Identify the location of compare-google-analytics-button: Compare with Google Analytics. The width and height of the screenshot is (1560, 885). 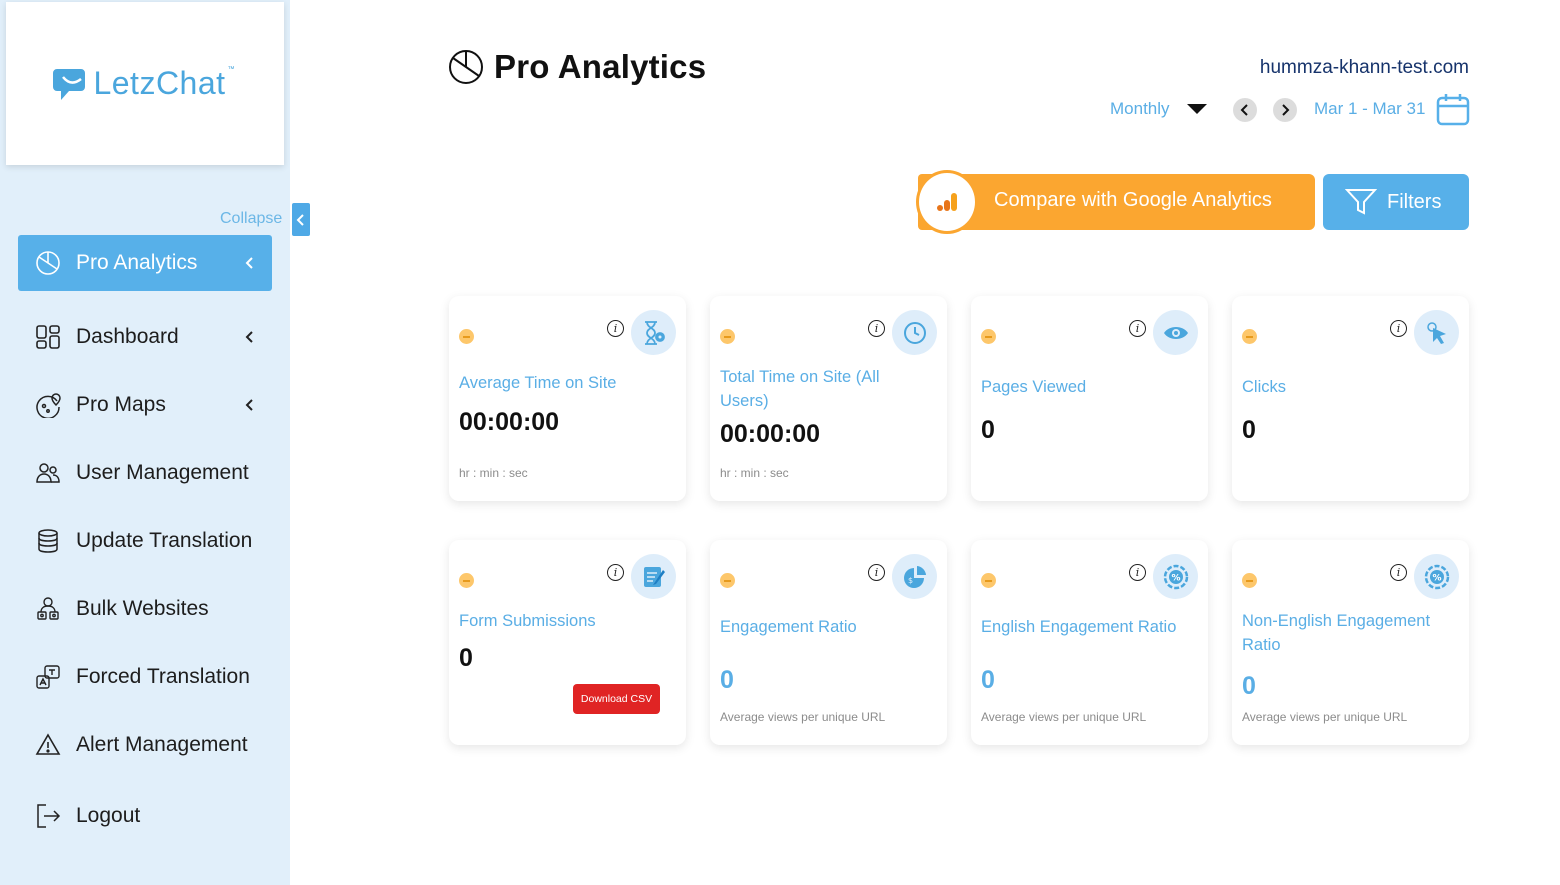
(1115, 202).